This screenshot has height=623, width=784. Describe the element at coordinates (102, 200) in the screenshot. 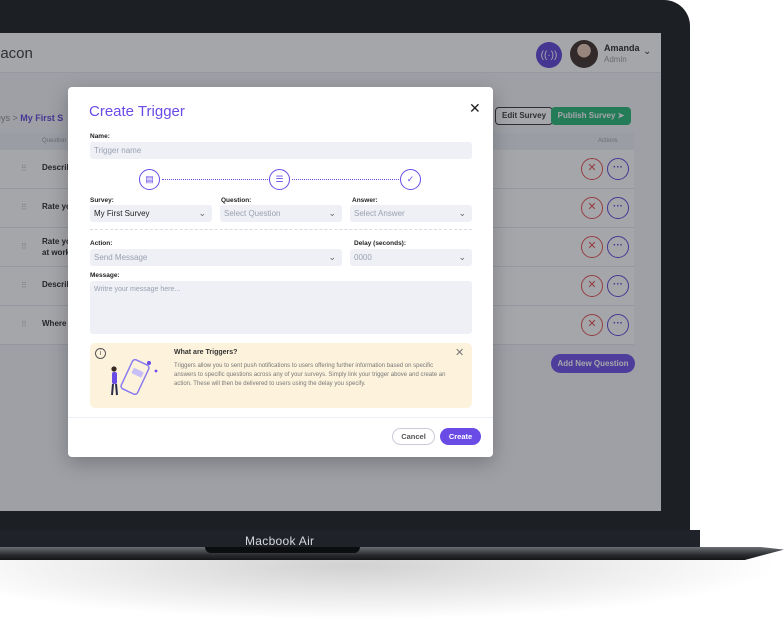

I see `survey-label: Survey:` at that location.